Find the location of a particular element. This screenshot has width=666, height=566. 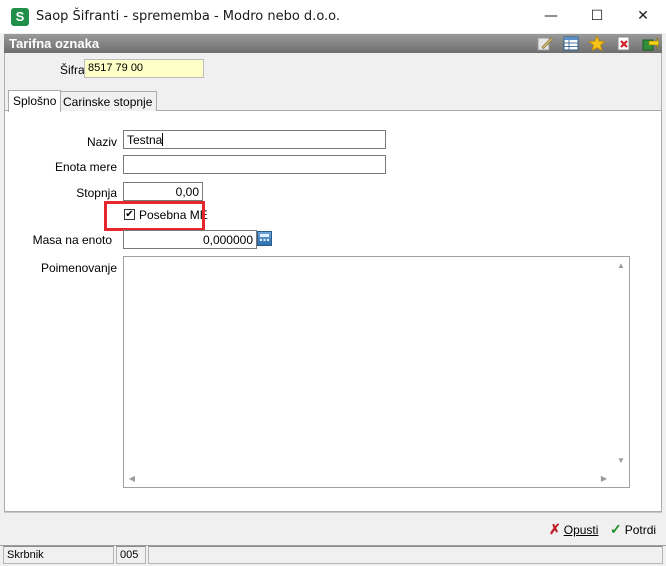

opusti-button: ✗ Opusti is located at coordinates (573, 531).